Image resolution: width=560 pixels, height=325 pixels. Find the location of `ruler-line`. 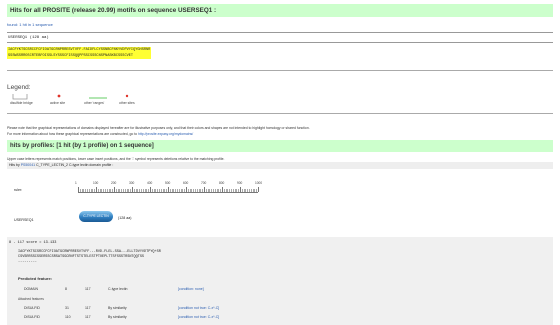

ruler-line is located at coordinates (168, 192).